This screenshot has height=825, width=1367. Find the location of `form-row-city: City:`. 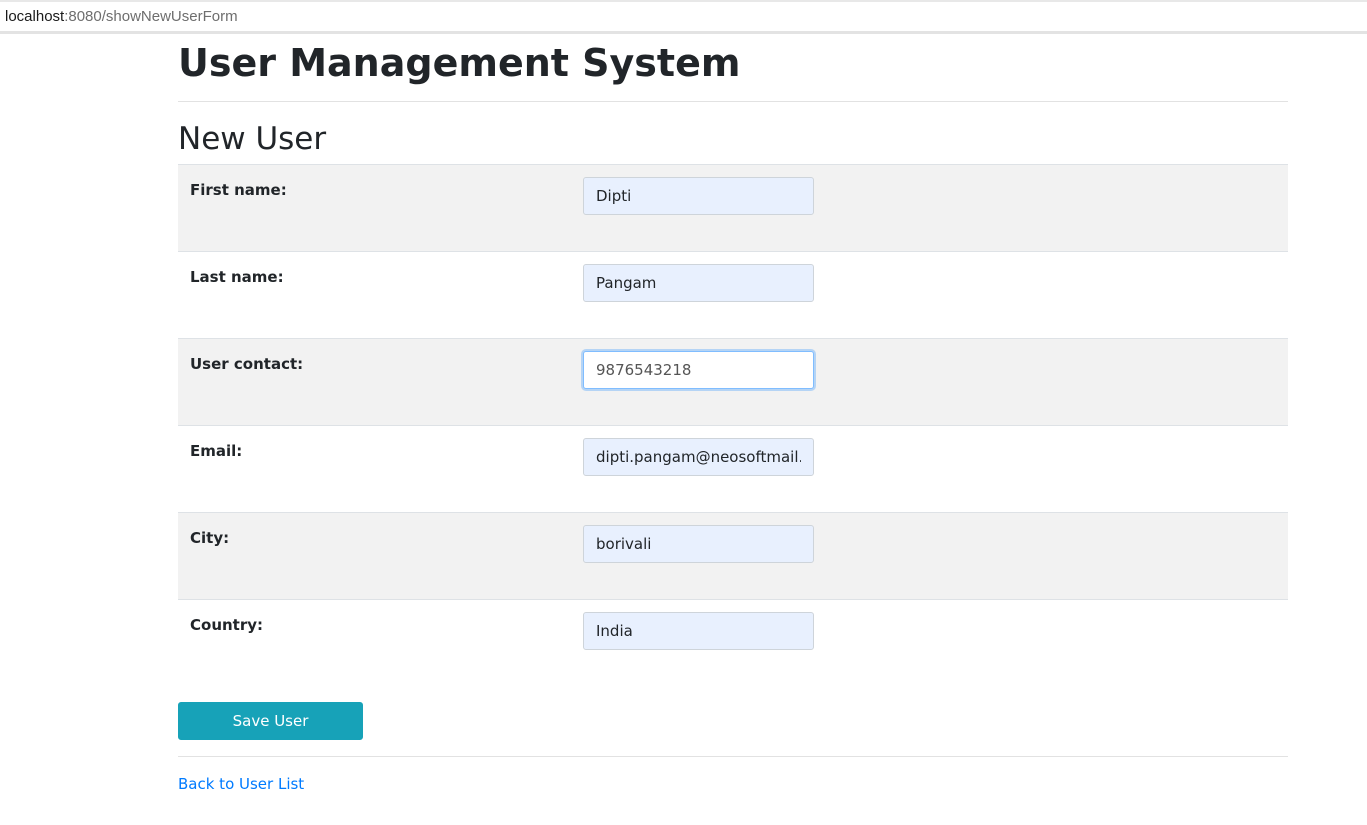

form-row-city: City: is located at coordinates (733, 555).